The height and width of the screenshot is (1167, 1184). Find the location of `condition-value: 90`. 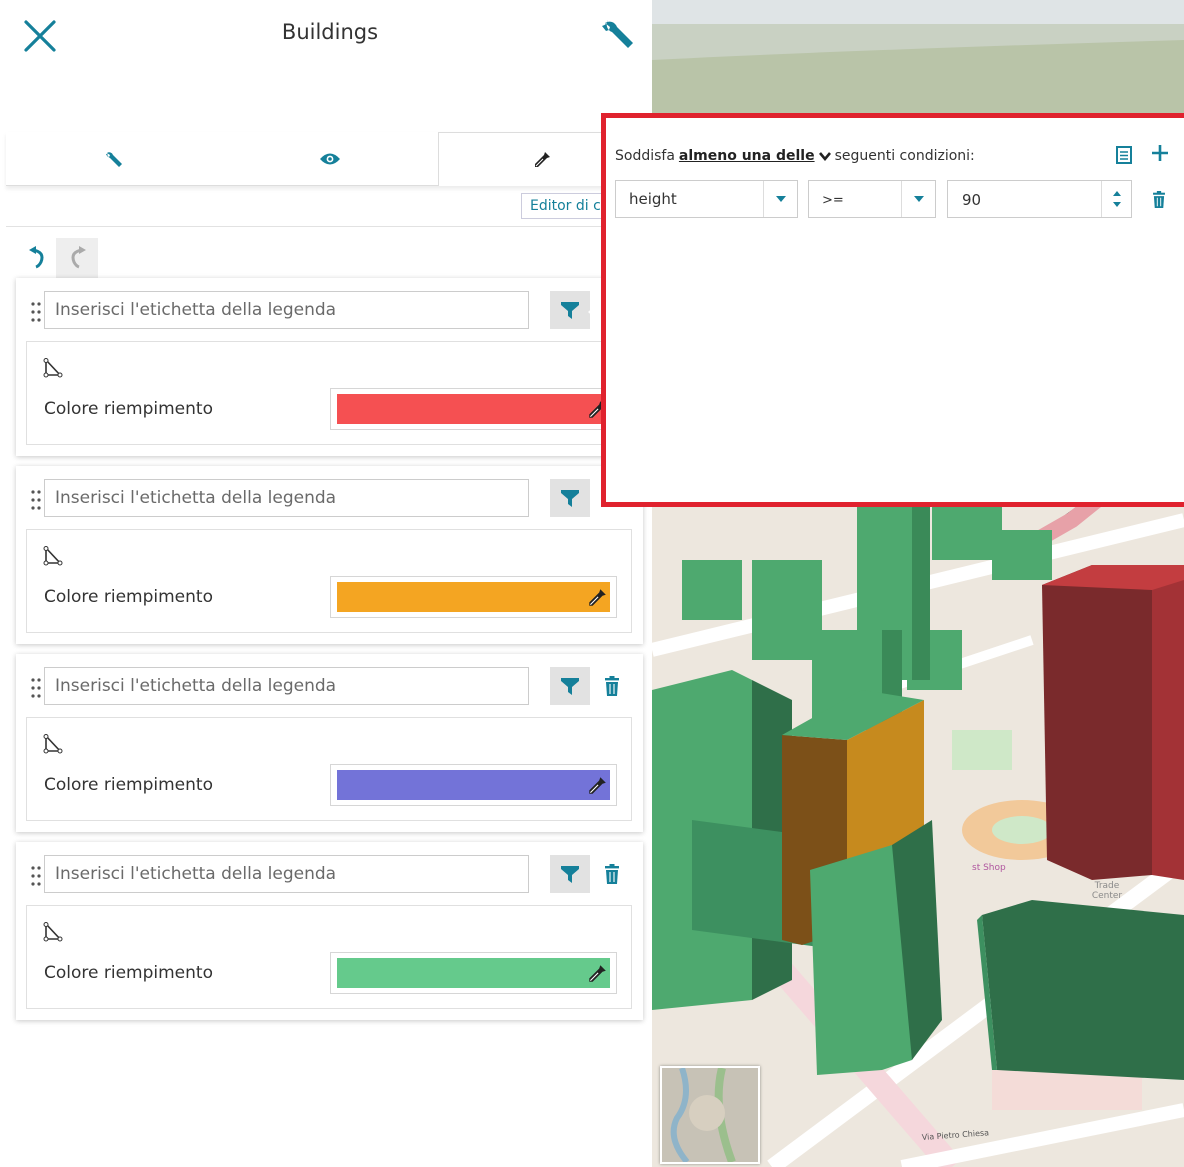

condition-value: 90 is located at coordinates (972, 200).